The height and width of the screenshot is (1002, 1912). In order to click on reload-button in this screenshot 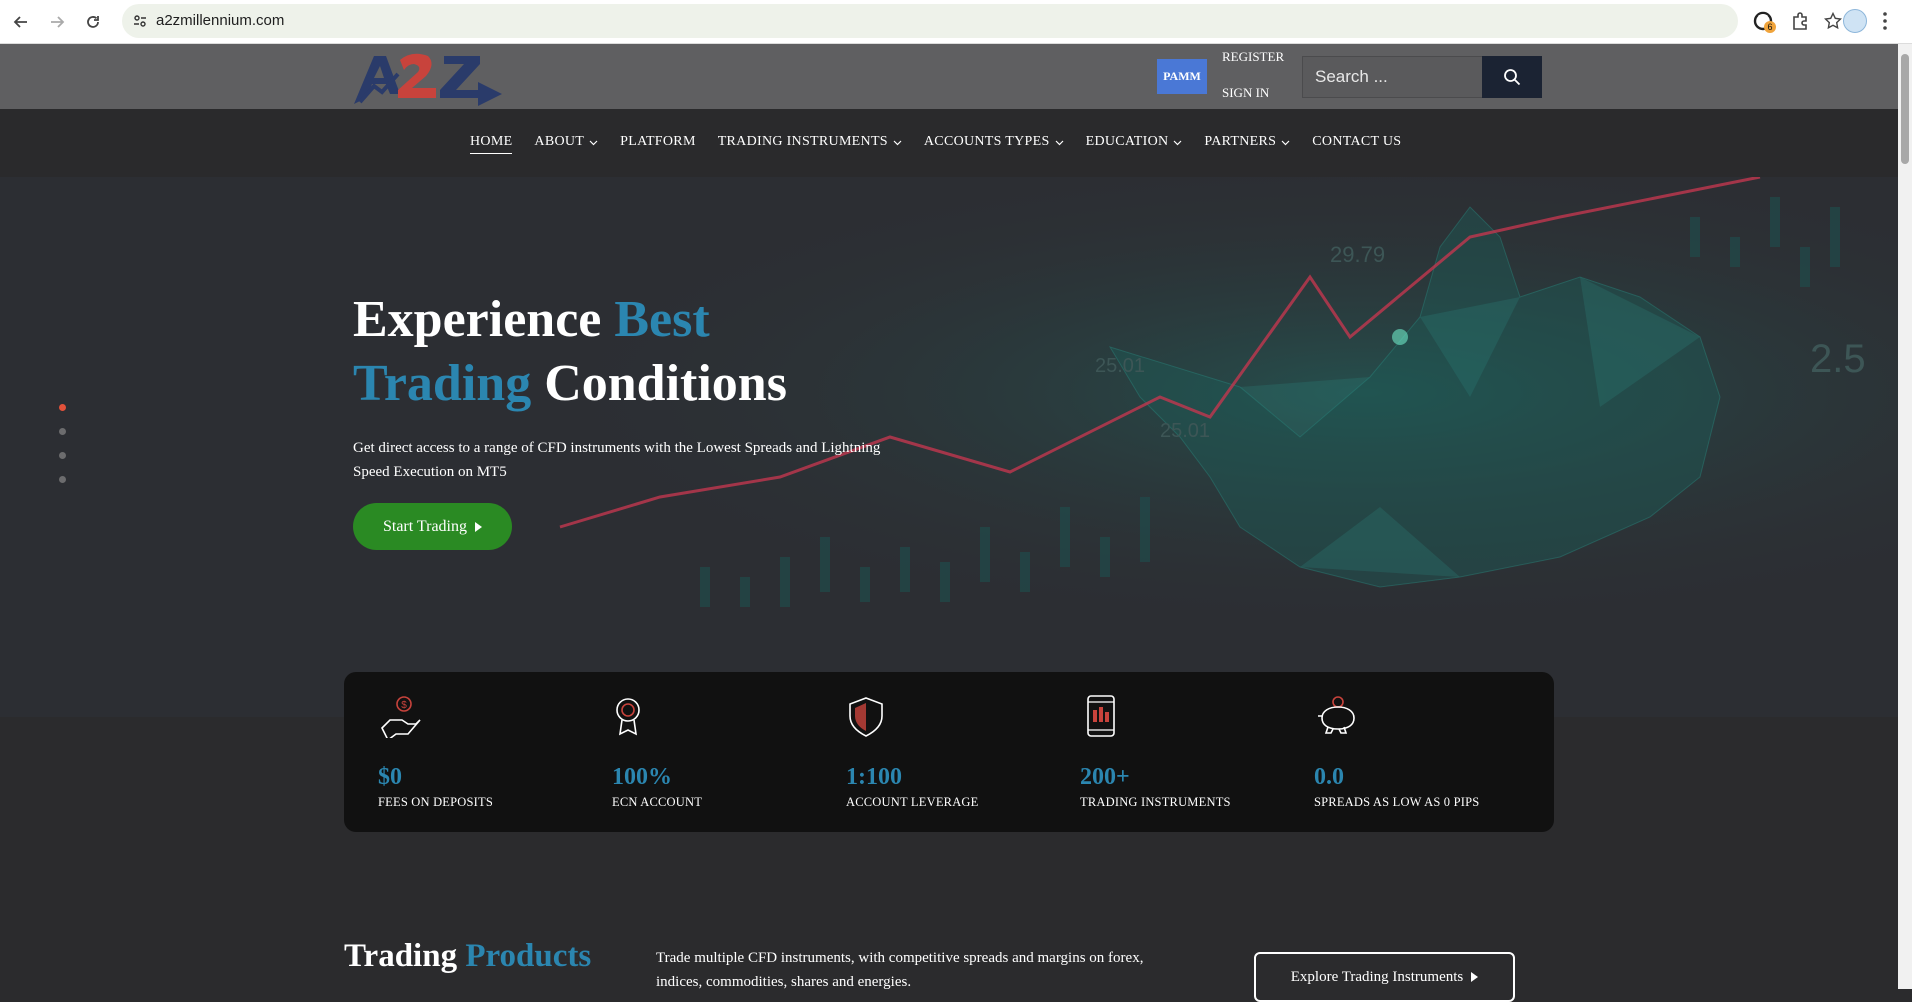, I will do `click(93, 22)`.